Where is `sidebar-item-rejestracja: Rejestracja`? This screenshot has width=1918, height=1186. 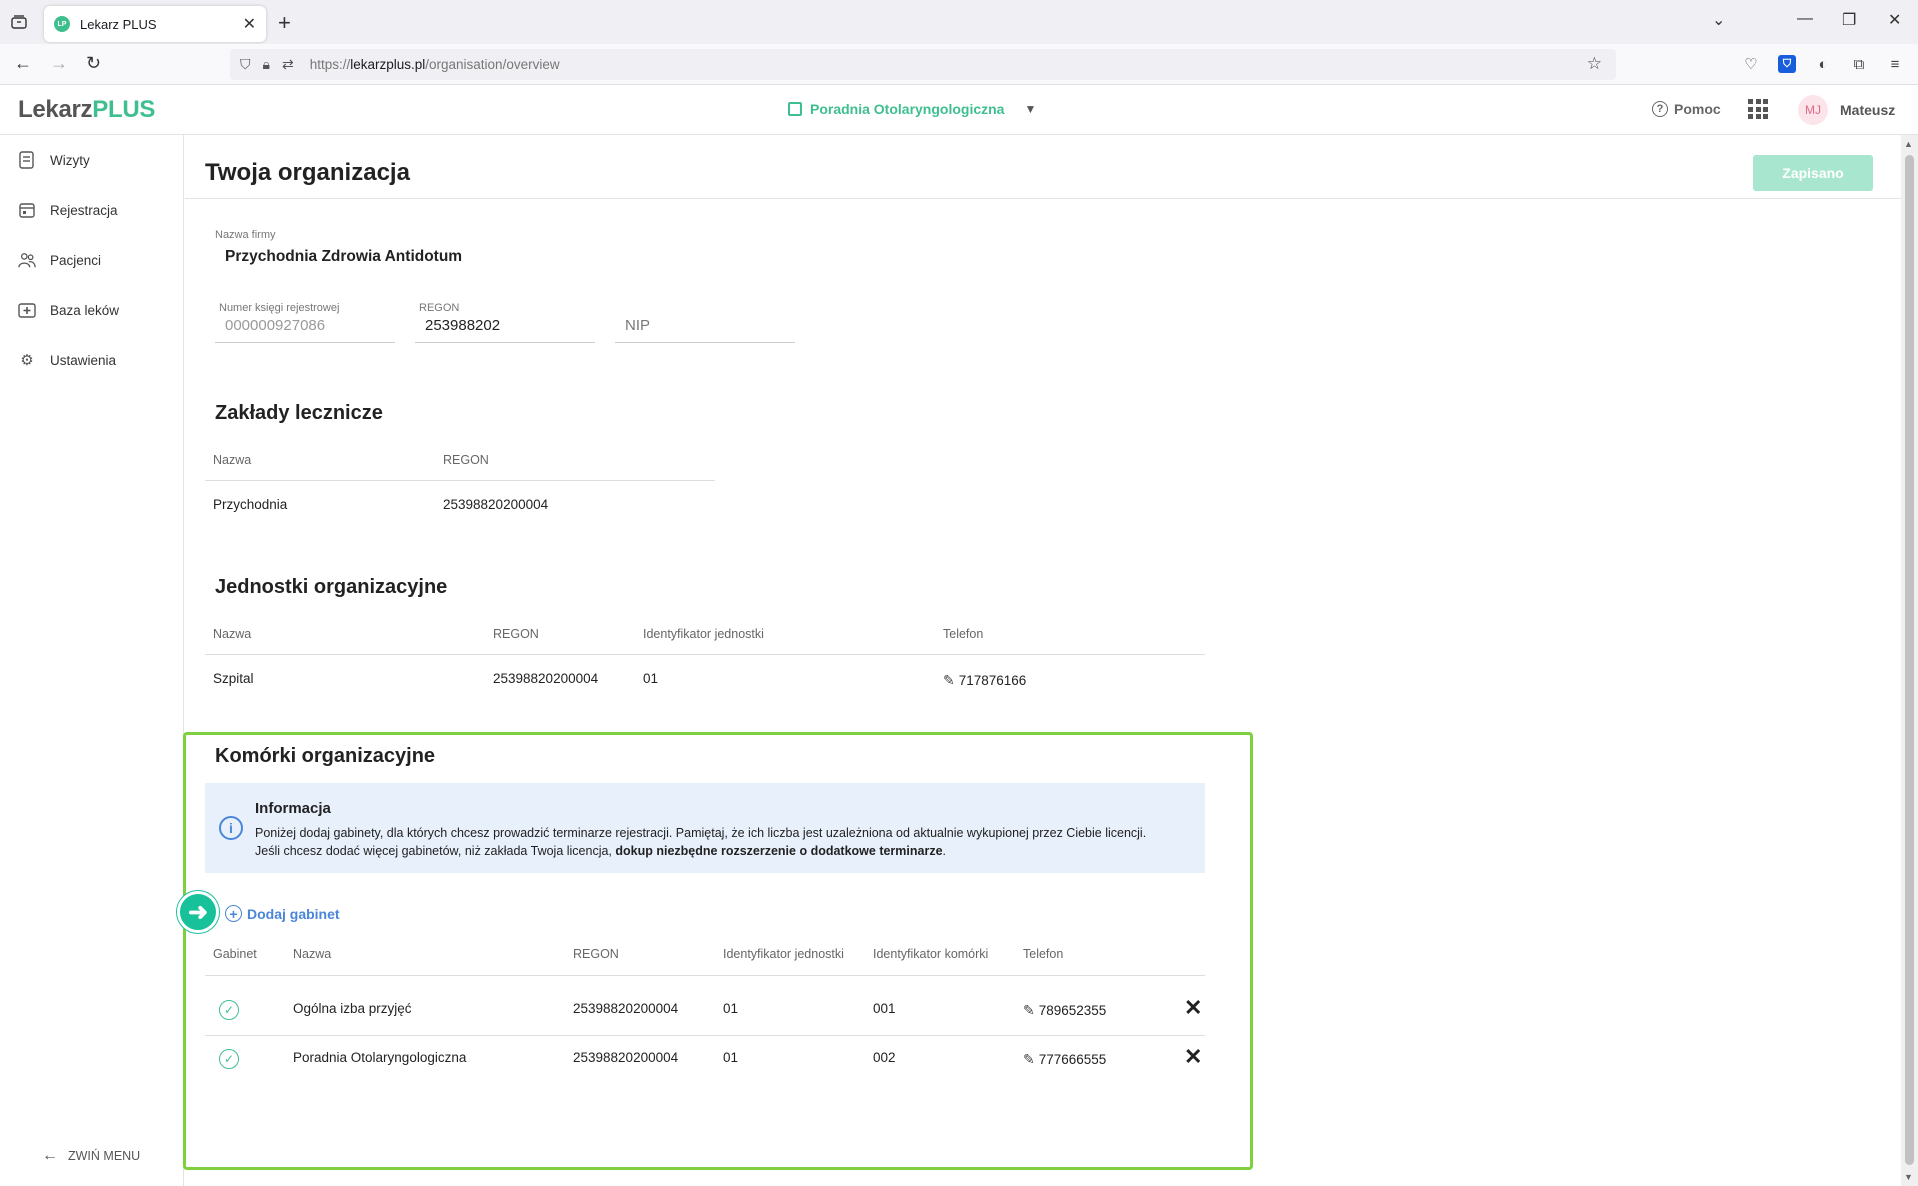 sidebar-item-rejestracja: Rejestracja is located at coordinates (68, 210).